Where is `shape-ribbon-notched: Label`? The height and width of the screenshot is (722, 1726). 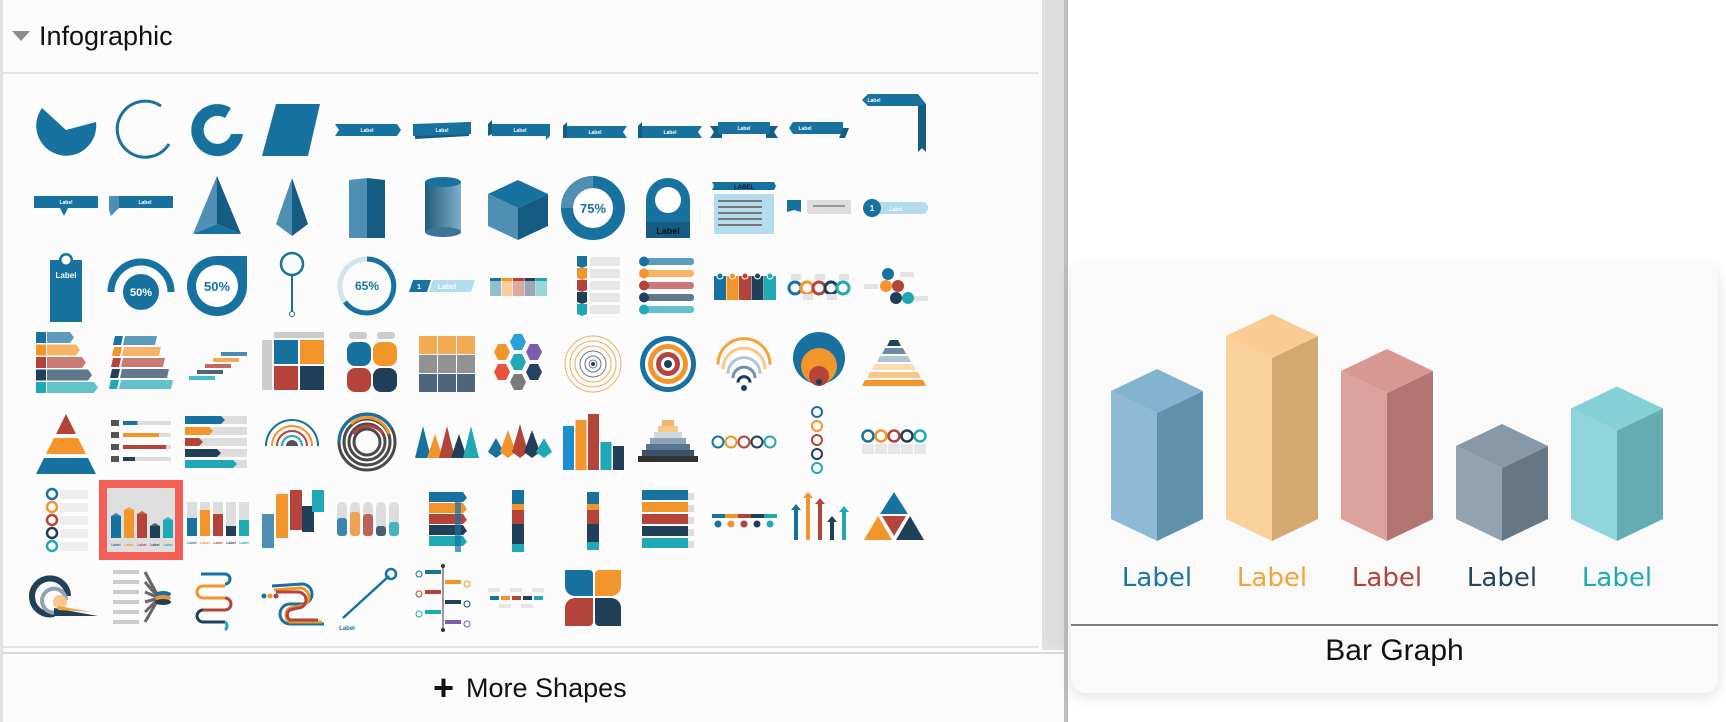
shape-ribbon-notched: Label is located at coordinates (593, 130).